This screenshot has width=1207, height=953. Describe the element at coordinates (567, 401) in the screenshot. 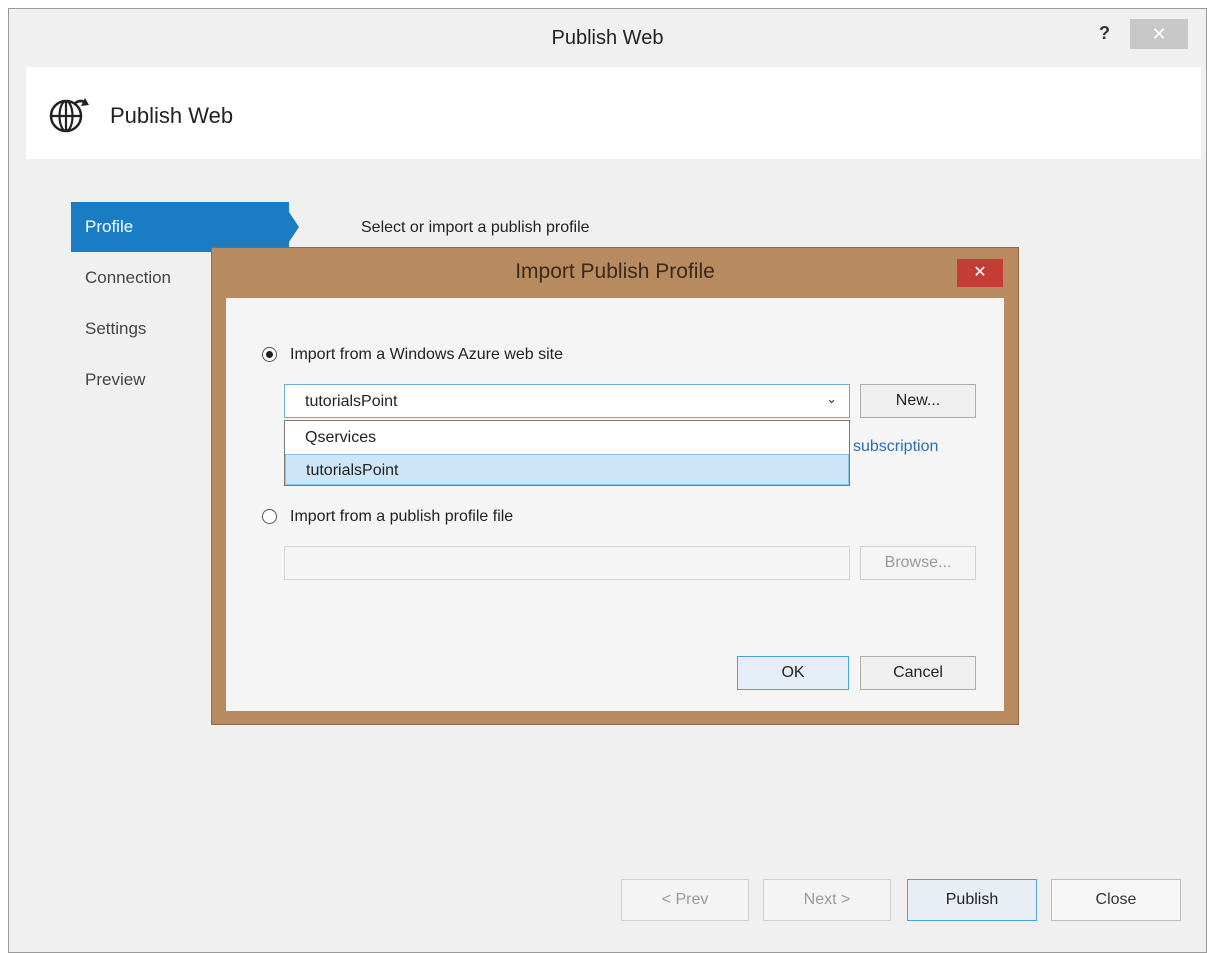

I see `azure-site-select: tutorialsPoint ⌄` at that location.